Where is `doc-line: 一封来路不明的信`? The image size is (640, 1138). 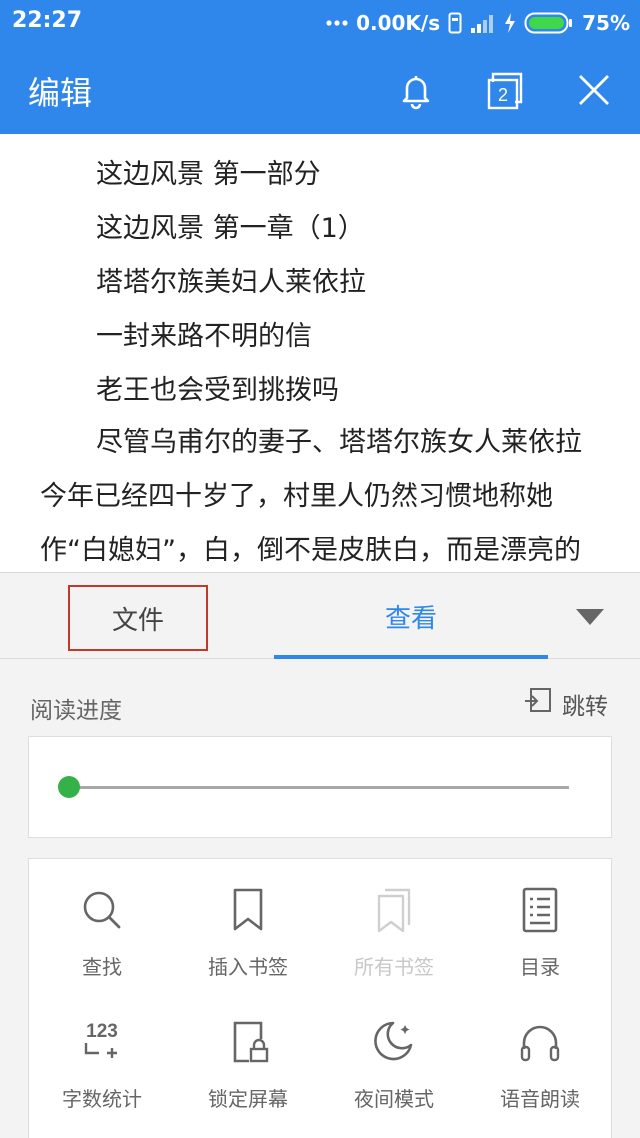
doc-line: 一封来路不明的信 is located at coordinates (204, 336).